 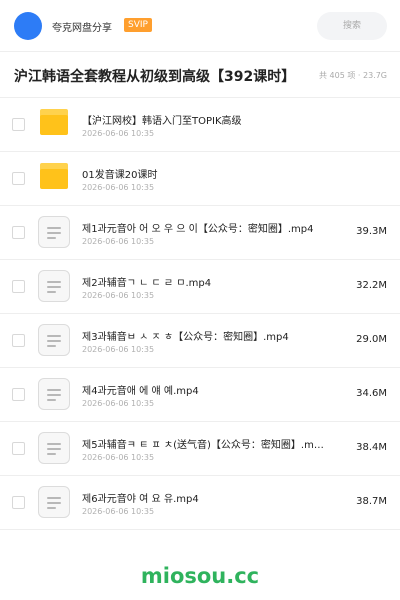 I want to click on share-title-bar: 沪江韩语全套教程从初级到高级【392课时】 共 405 项 · 23.7G, so click(x=200, y=75).